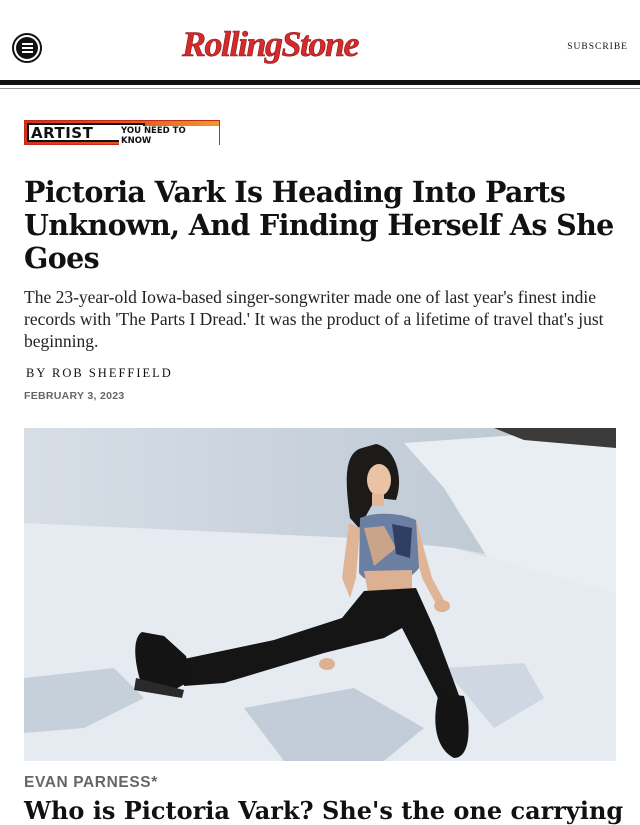 The image size is (640, 825). Describe the element at coordinates (320, 88) in the screenshot. I see `header-divider-thin` at that location.